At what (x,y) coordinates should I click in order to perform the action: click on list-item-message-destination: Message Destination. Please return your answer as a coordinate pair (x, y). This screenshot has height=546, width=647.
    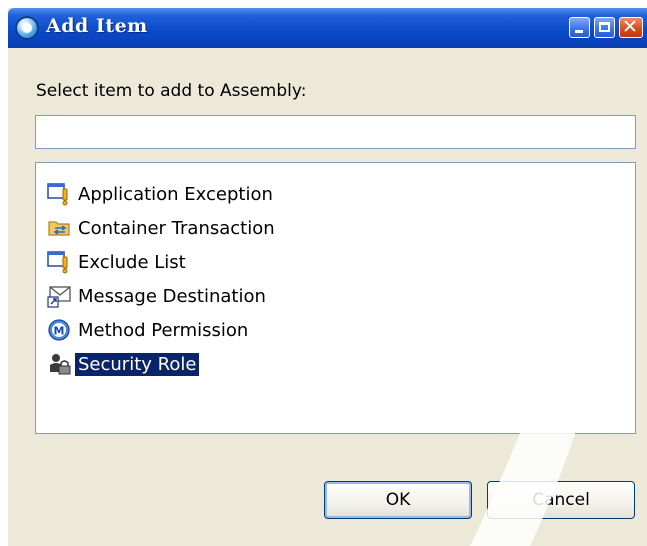
    Looking at the image, I should click on (157, 296).